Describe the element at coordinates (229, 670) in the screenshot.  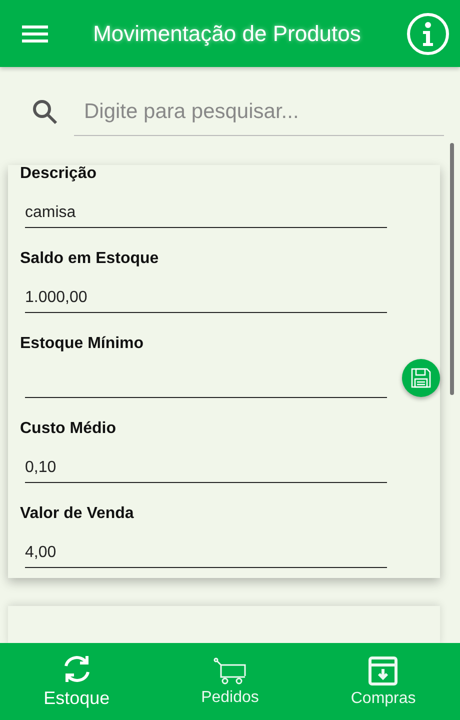
I see `cart-icon` at that location.